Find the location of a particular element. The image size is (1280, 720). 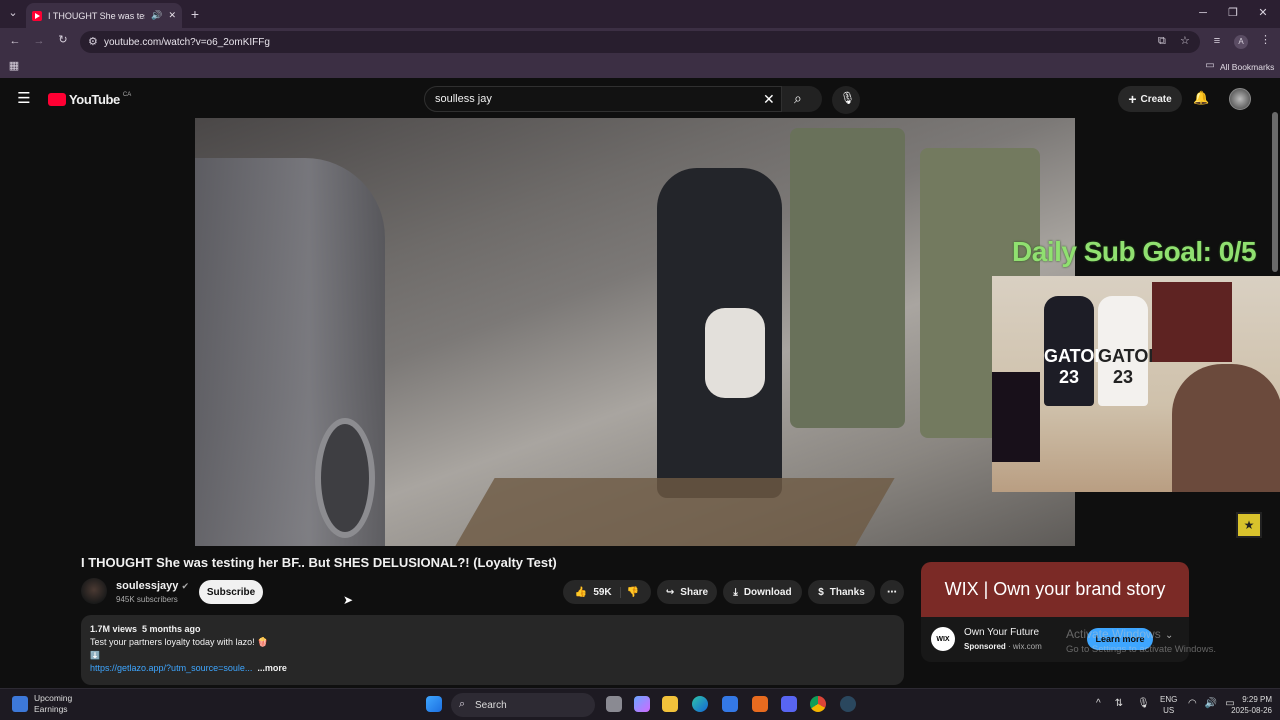

tab-title: I THOUGHT She was testing is located at coordinates (96, 15).